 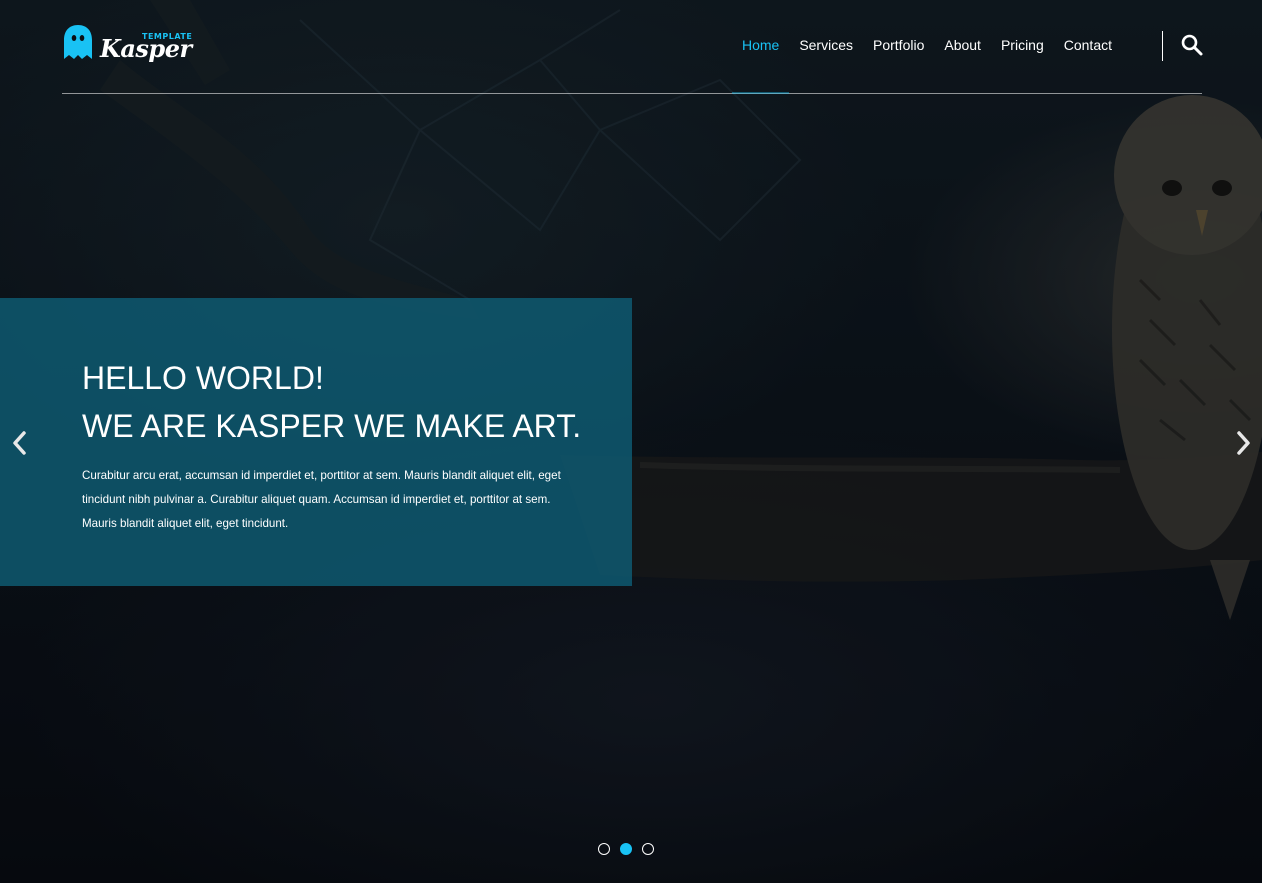 What do you see at coordinates (898, 47) in the screenshot?
I see `nav-item-portfolio: Portfolio` at bounding box center [898, 47].